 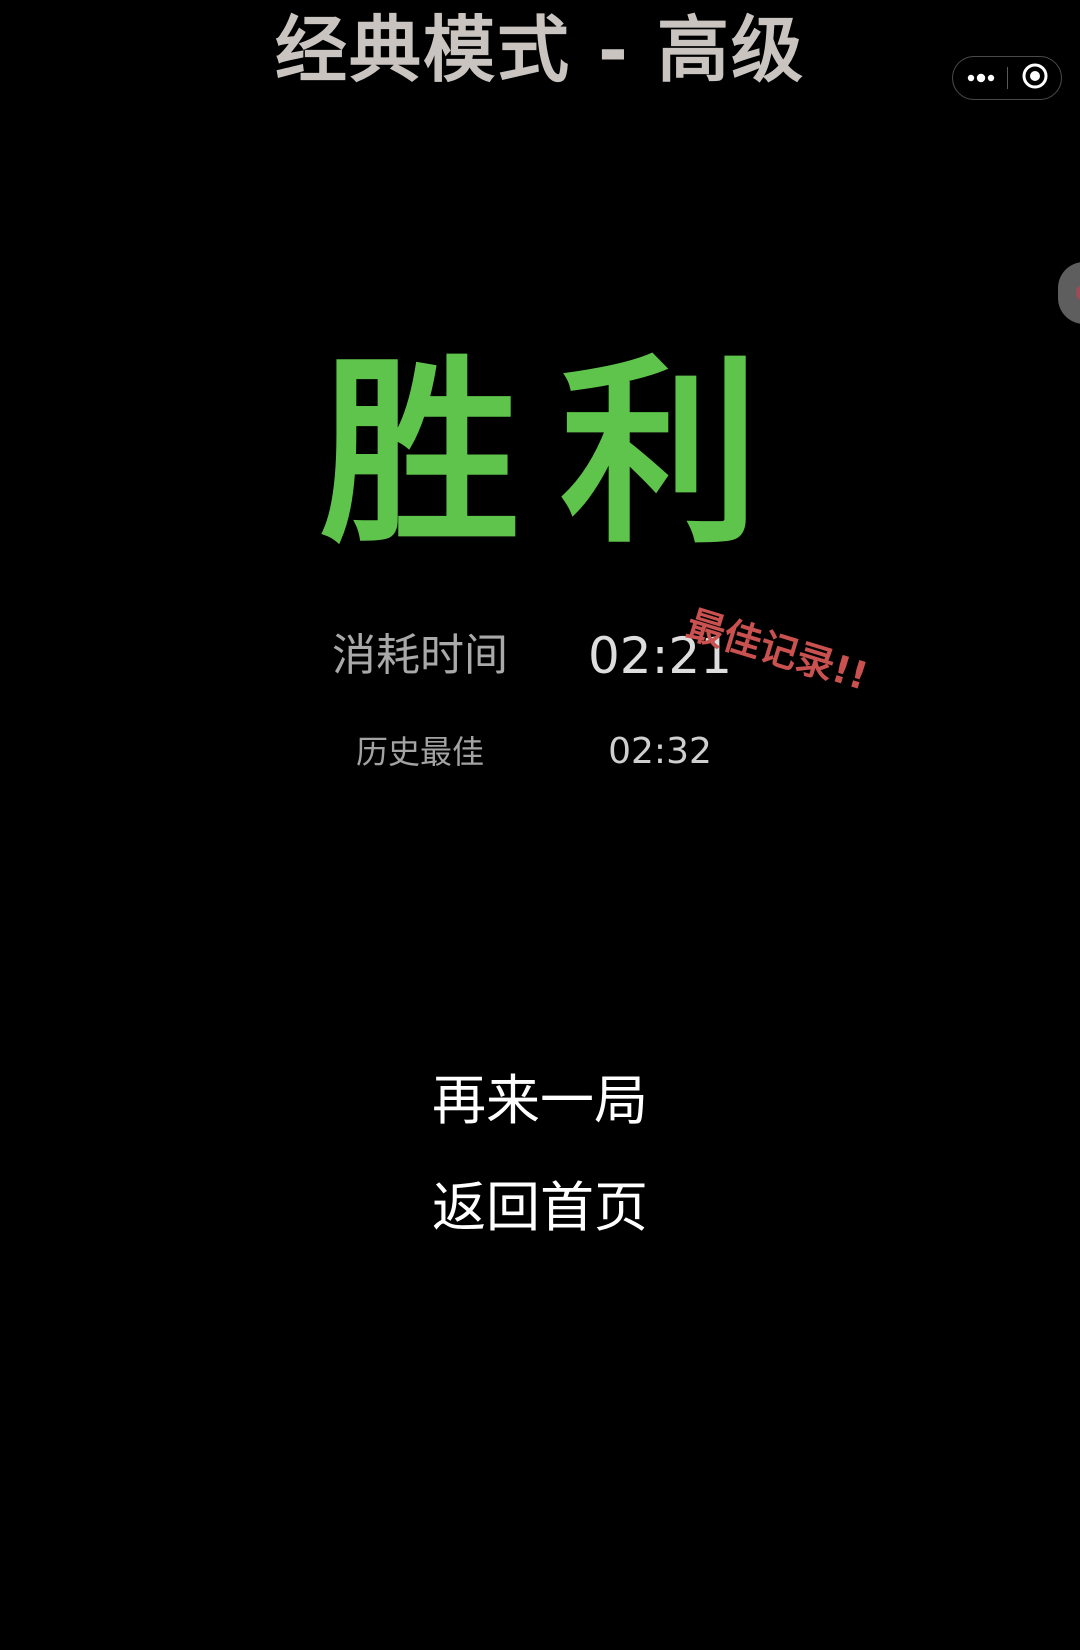 I want to click on best-time-label: 历史最佳, so click(x=419, y=752).